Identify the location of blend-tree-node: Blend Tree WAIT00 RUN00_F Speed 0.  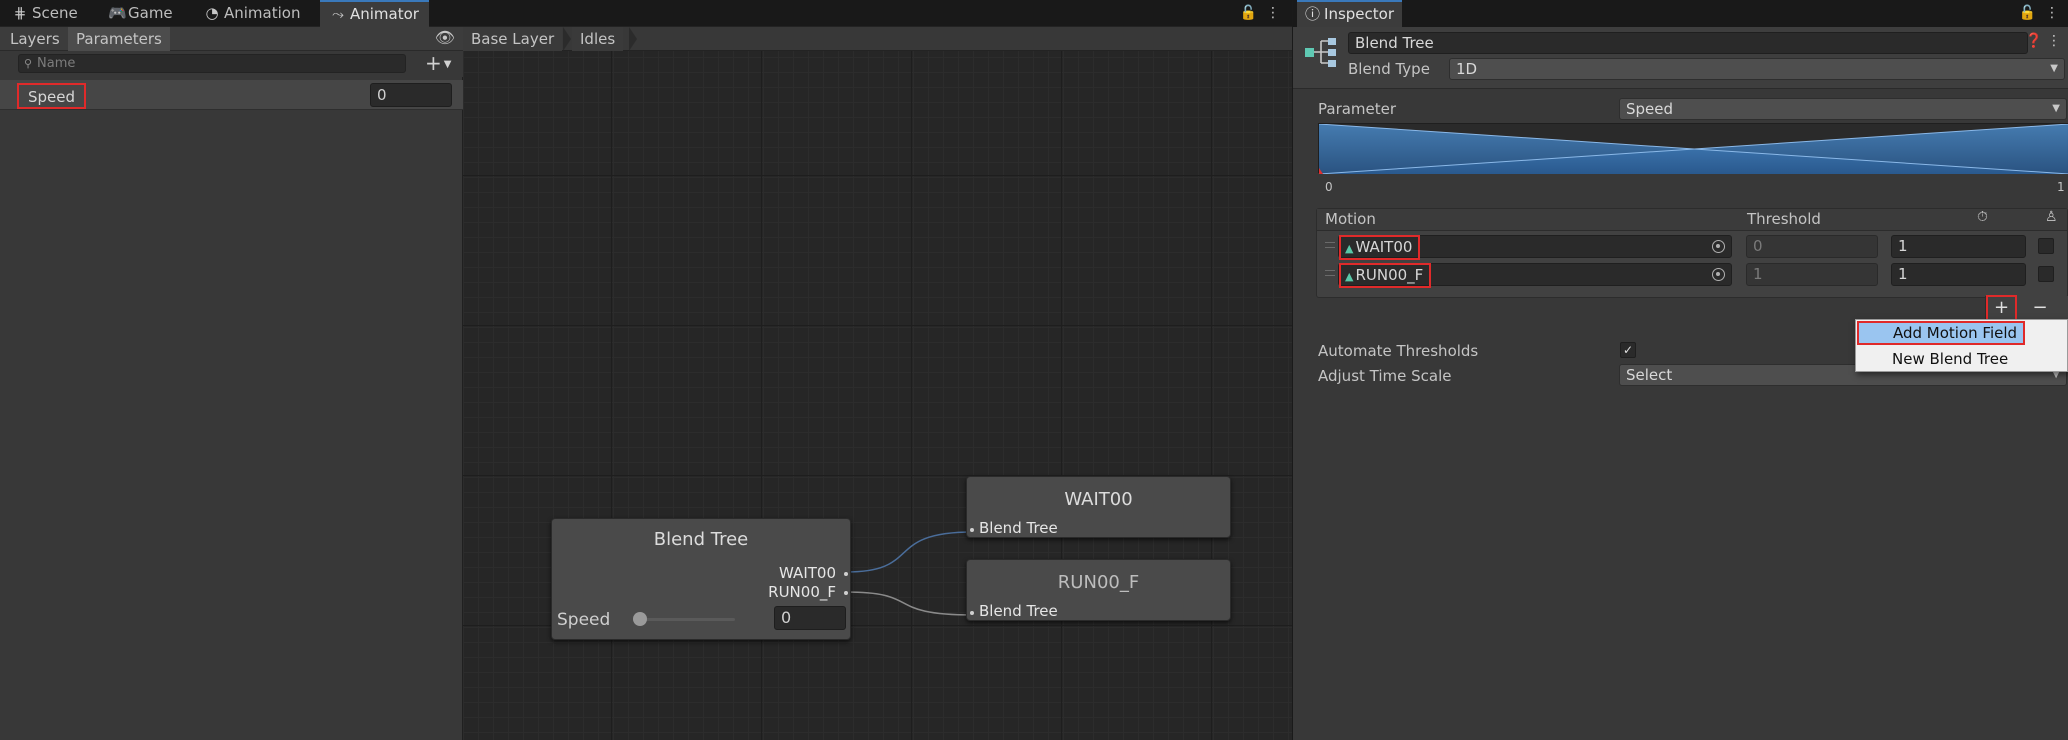
(701, 579).